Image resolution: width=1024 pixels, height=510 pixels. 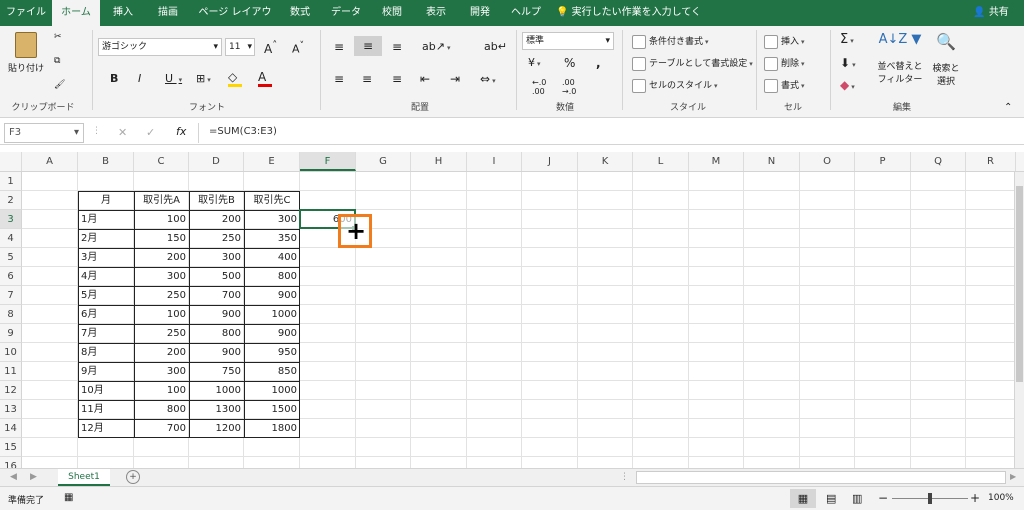 I want to click on tell-me-box: 💡 実行したい作業を入力してください, so click(x=631, y=22).